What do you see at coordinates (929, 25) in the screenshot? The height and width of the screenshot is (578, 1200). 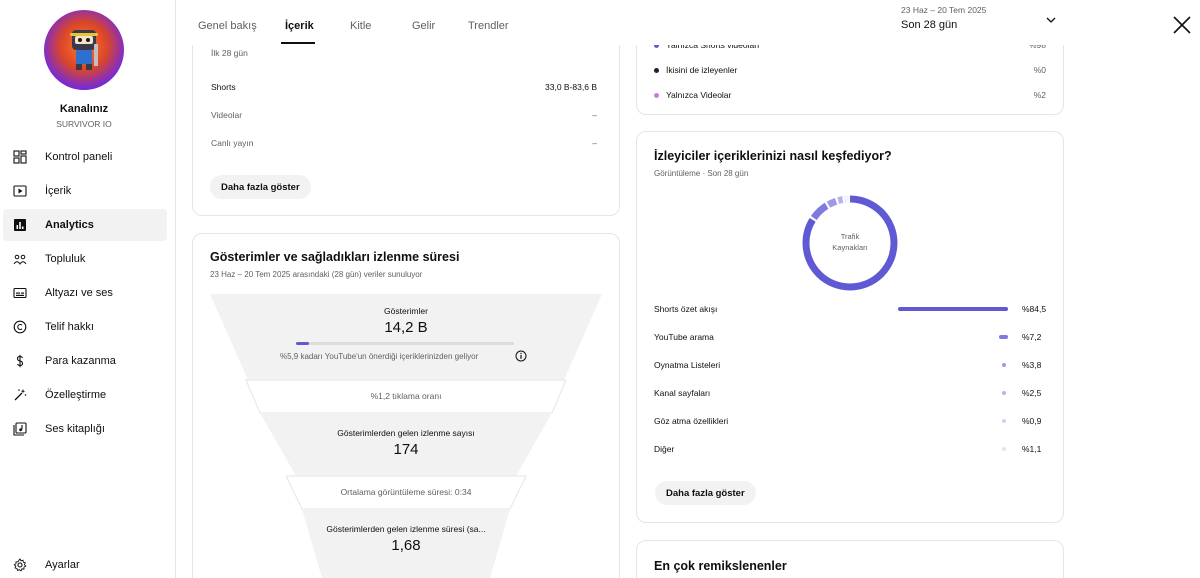 I see `period-select: Son 28 gün` at bounding box center [929, 25].